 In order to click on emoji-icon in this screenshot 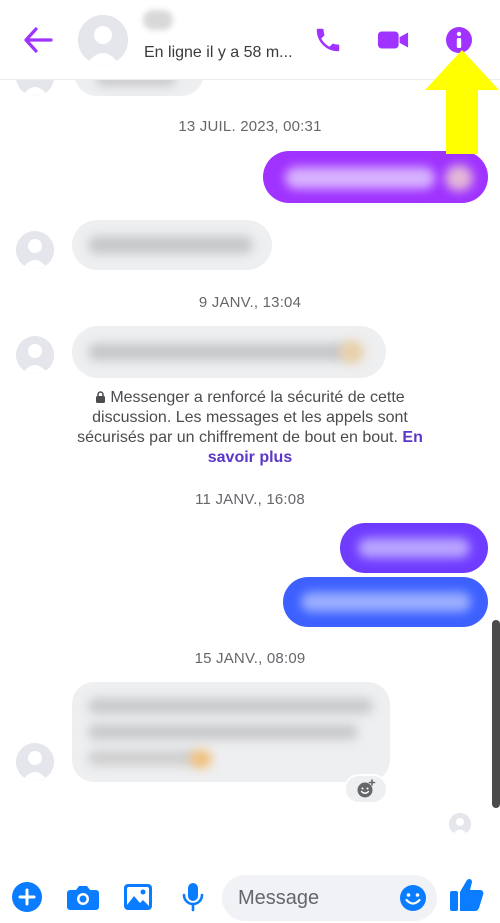, I will do `click(413, 898)`.